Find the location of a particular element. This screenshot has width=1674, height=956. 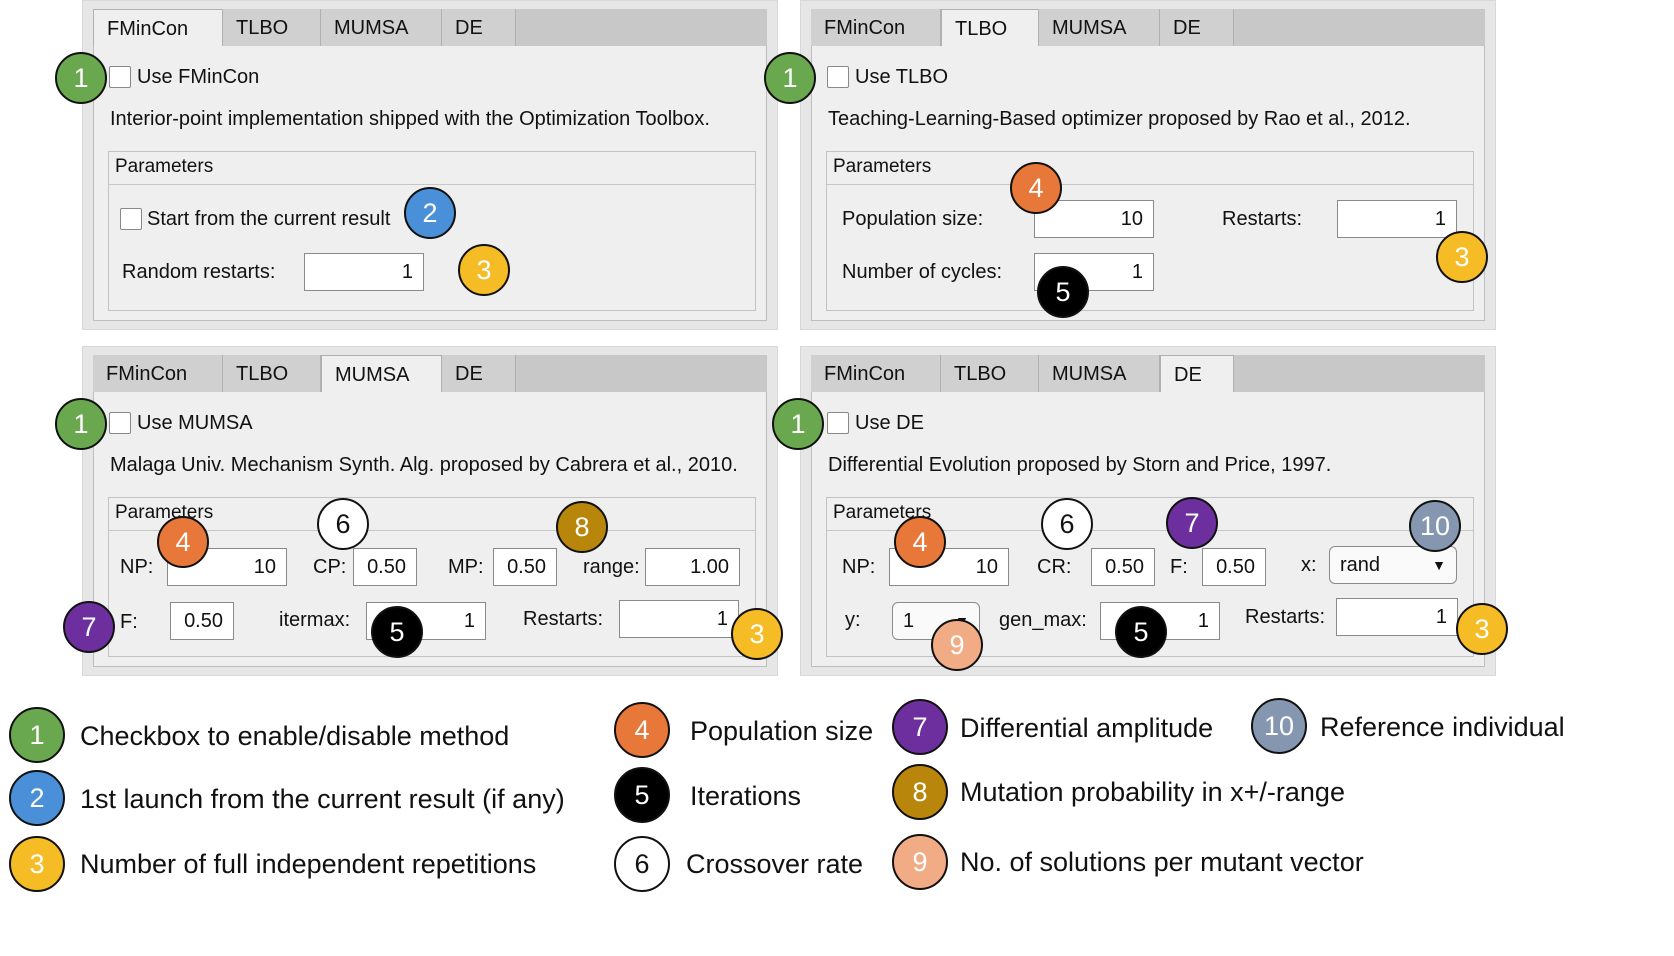

f-label: F: is located at coordinates (129, 622).